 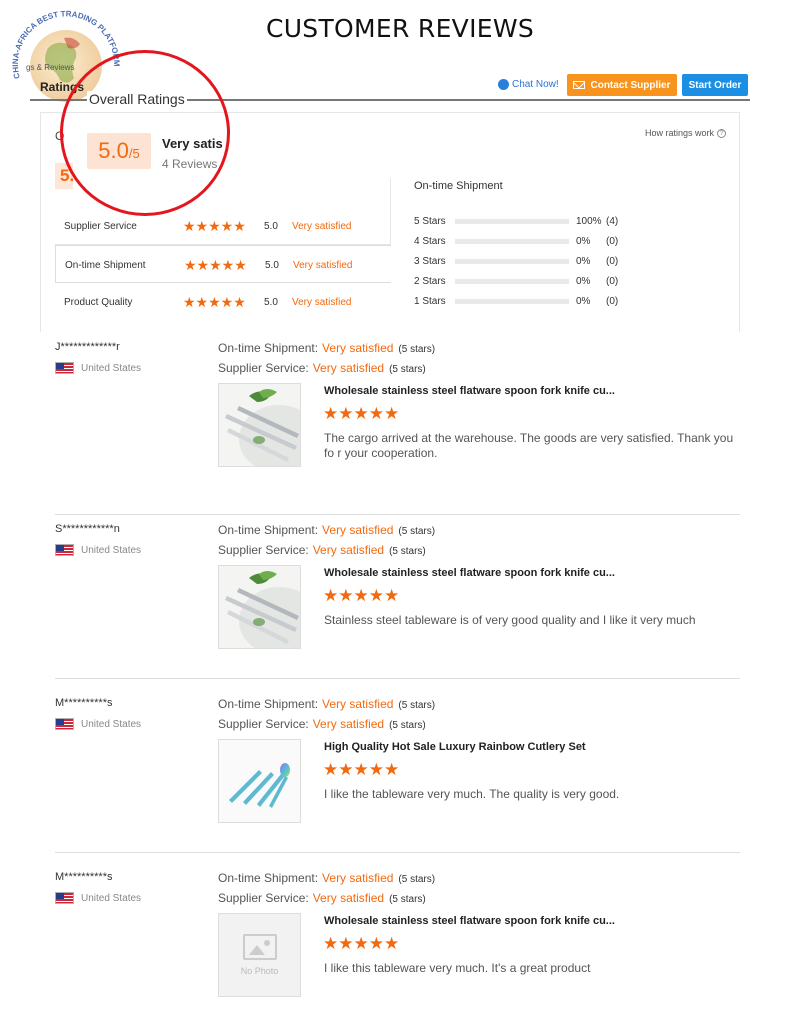 I want to click on overall-score: 5.0, so click(x=113, y=150).